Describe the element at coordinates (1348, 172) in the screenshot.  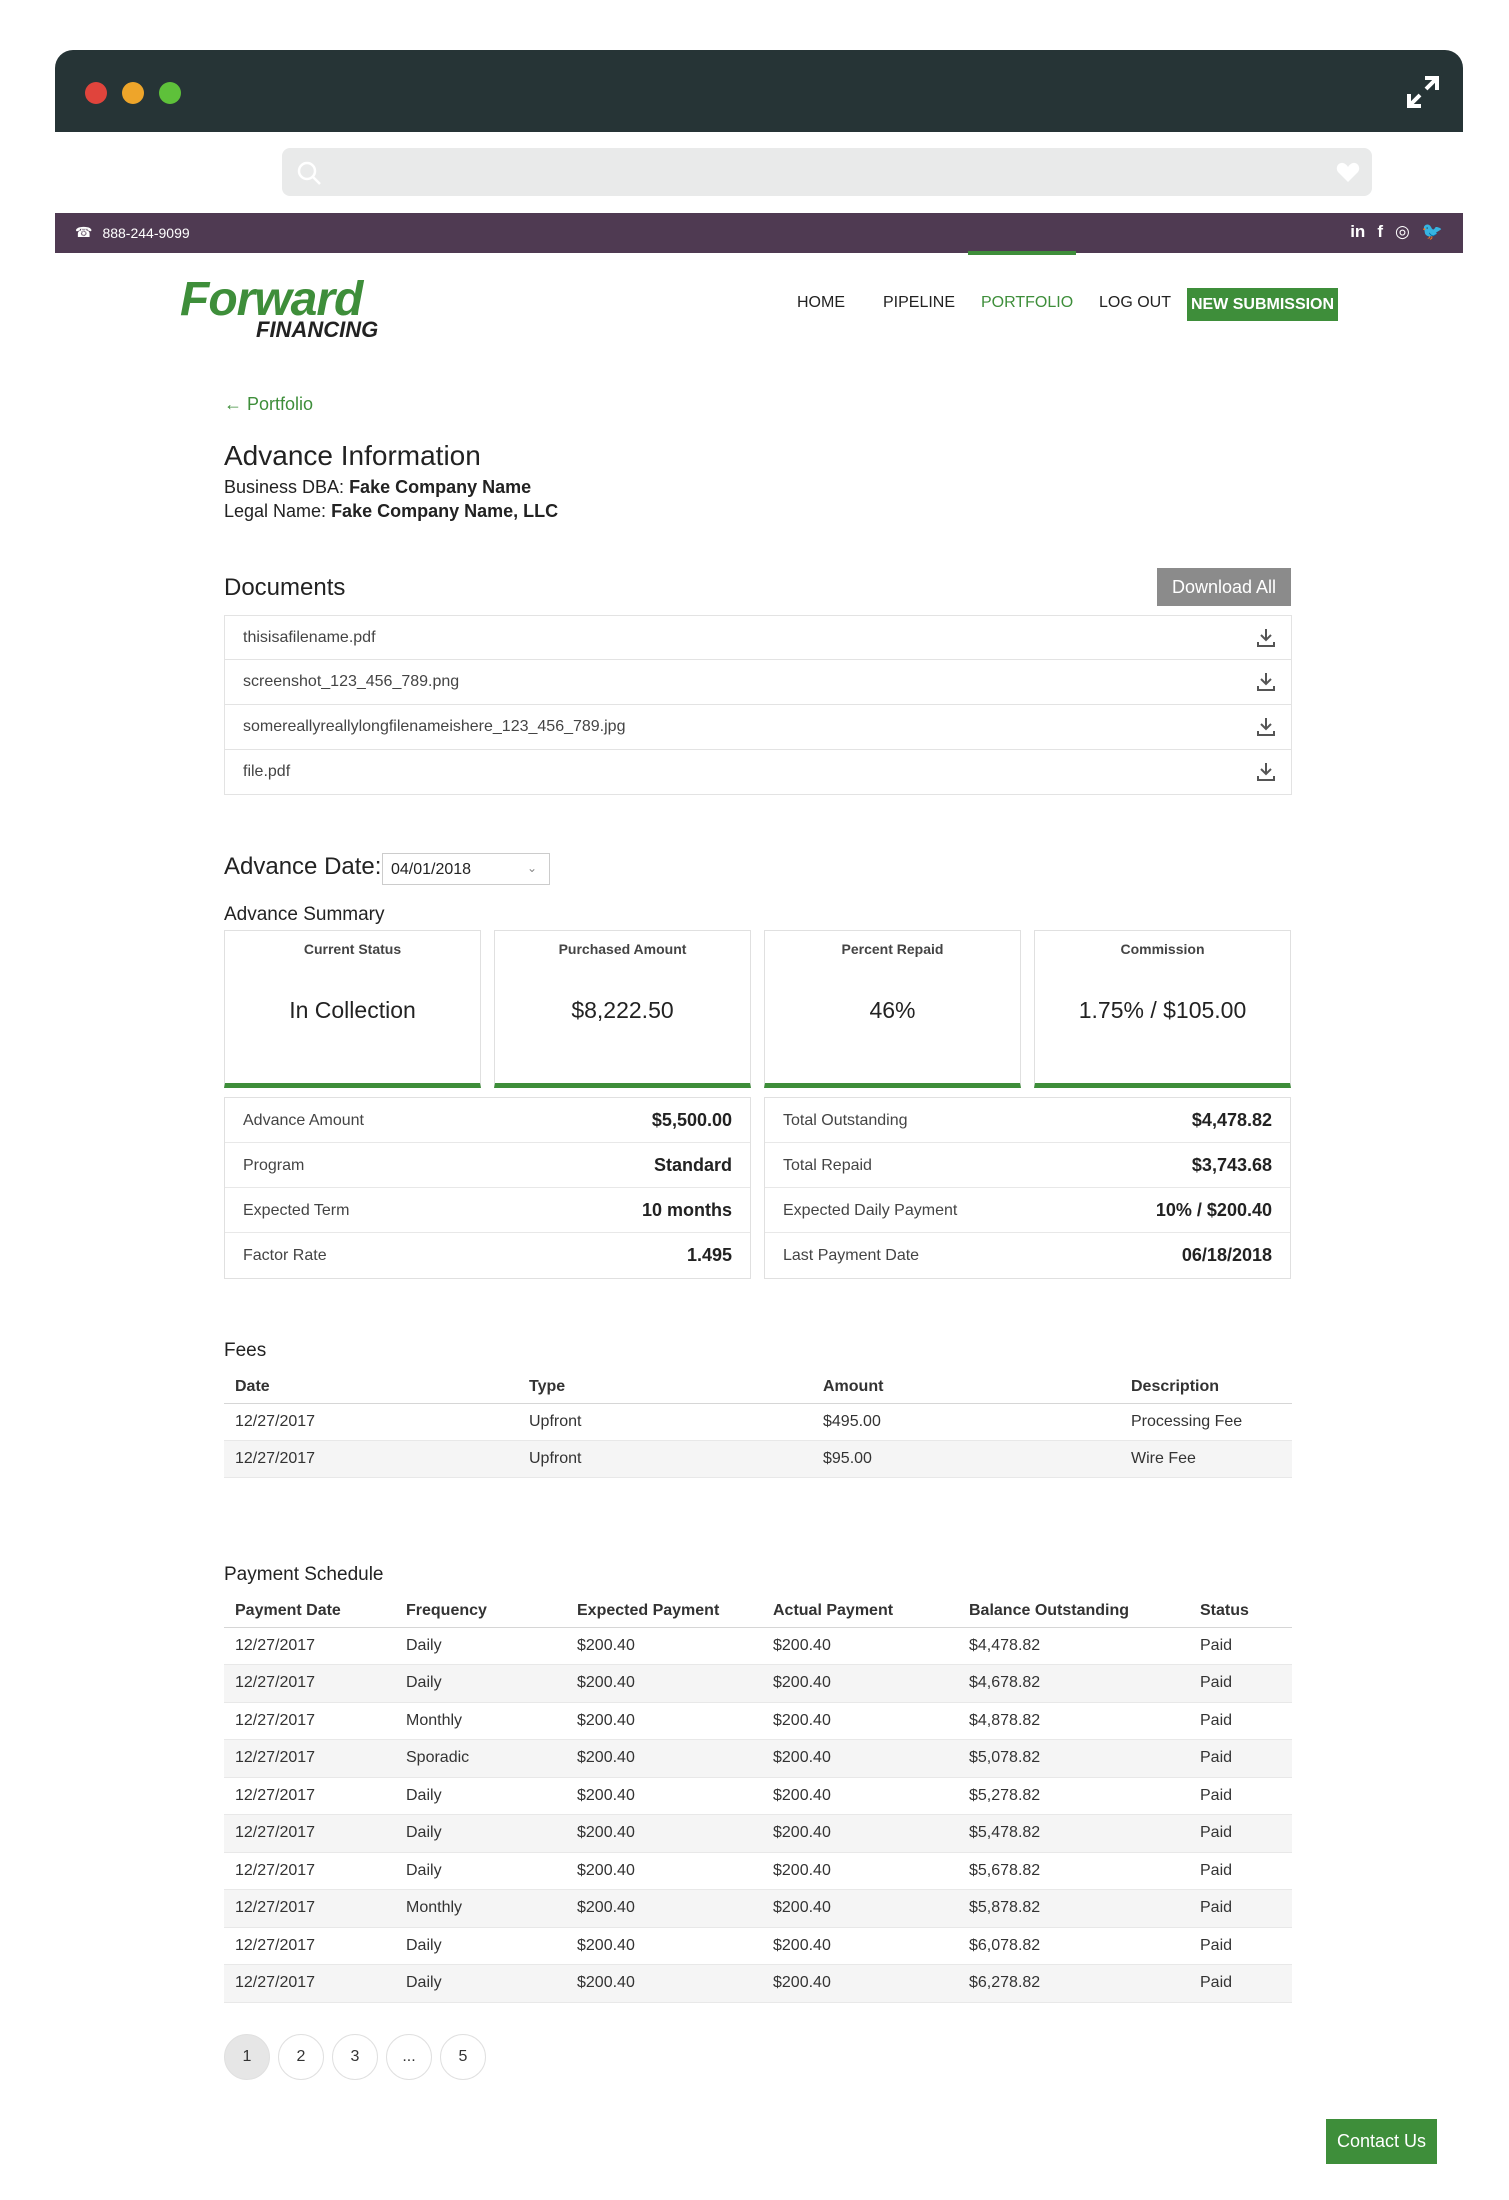
I see `heart-icon` at that location.